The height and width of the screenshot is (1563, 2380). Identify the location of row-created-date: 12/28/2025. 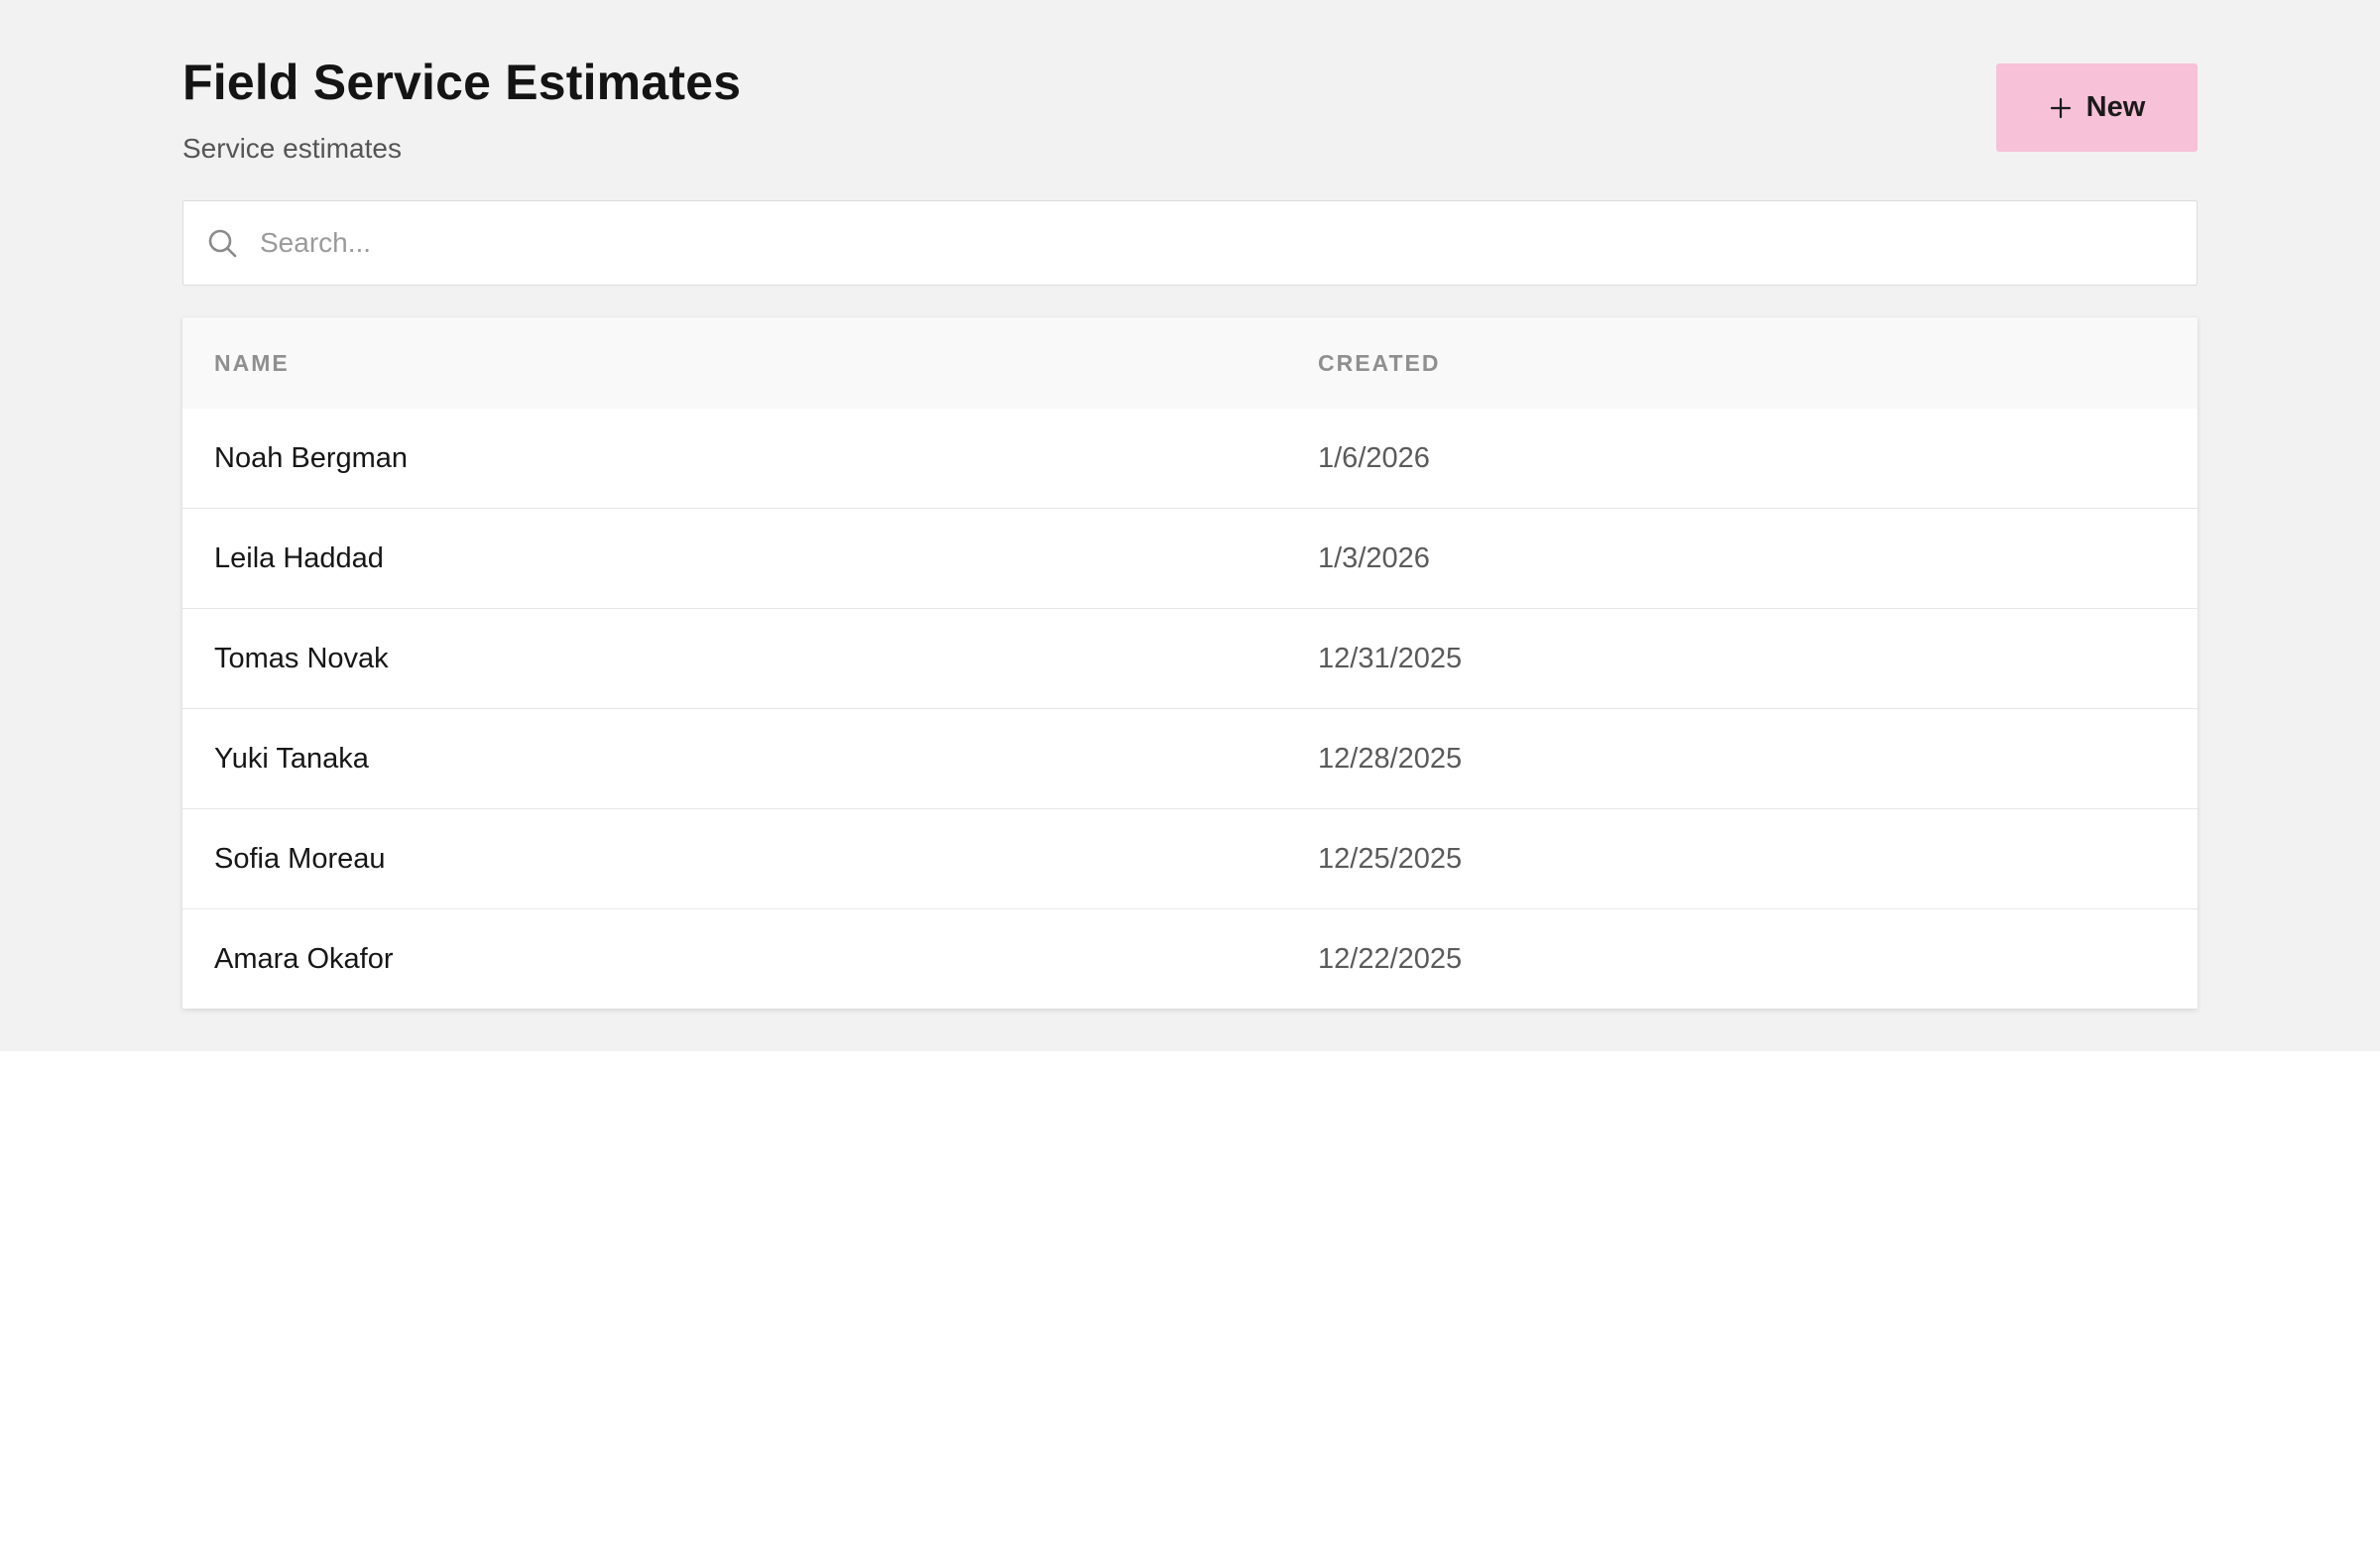
(1390, 759).